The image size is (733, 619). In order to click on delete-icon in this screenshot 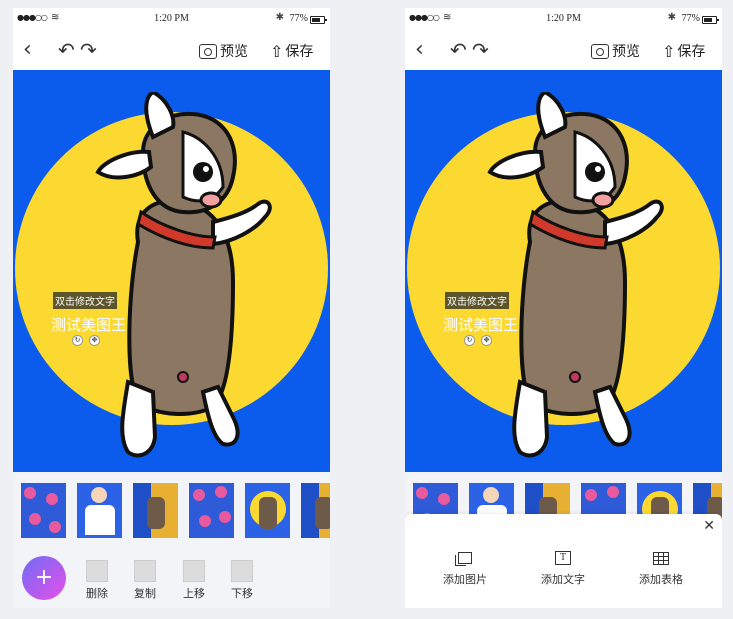, I will do `click(97, 571)`.